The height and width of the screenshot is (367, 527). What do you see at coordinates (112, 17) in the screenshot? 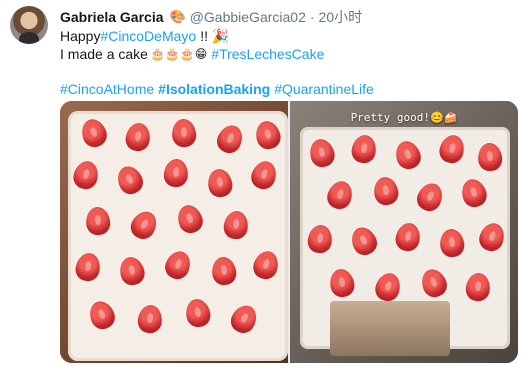
I see `author-name: Gabriela Garcia` at bounding box center [112, 17].